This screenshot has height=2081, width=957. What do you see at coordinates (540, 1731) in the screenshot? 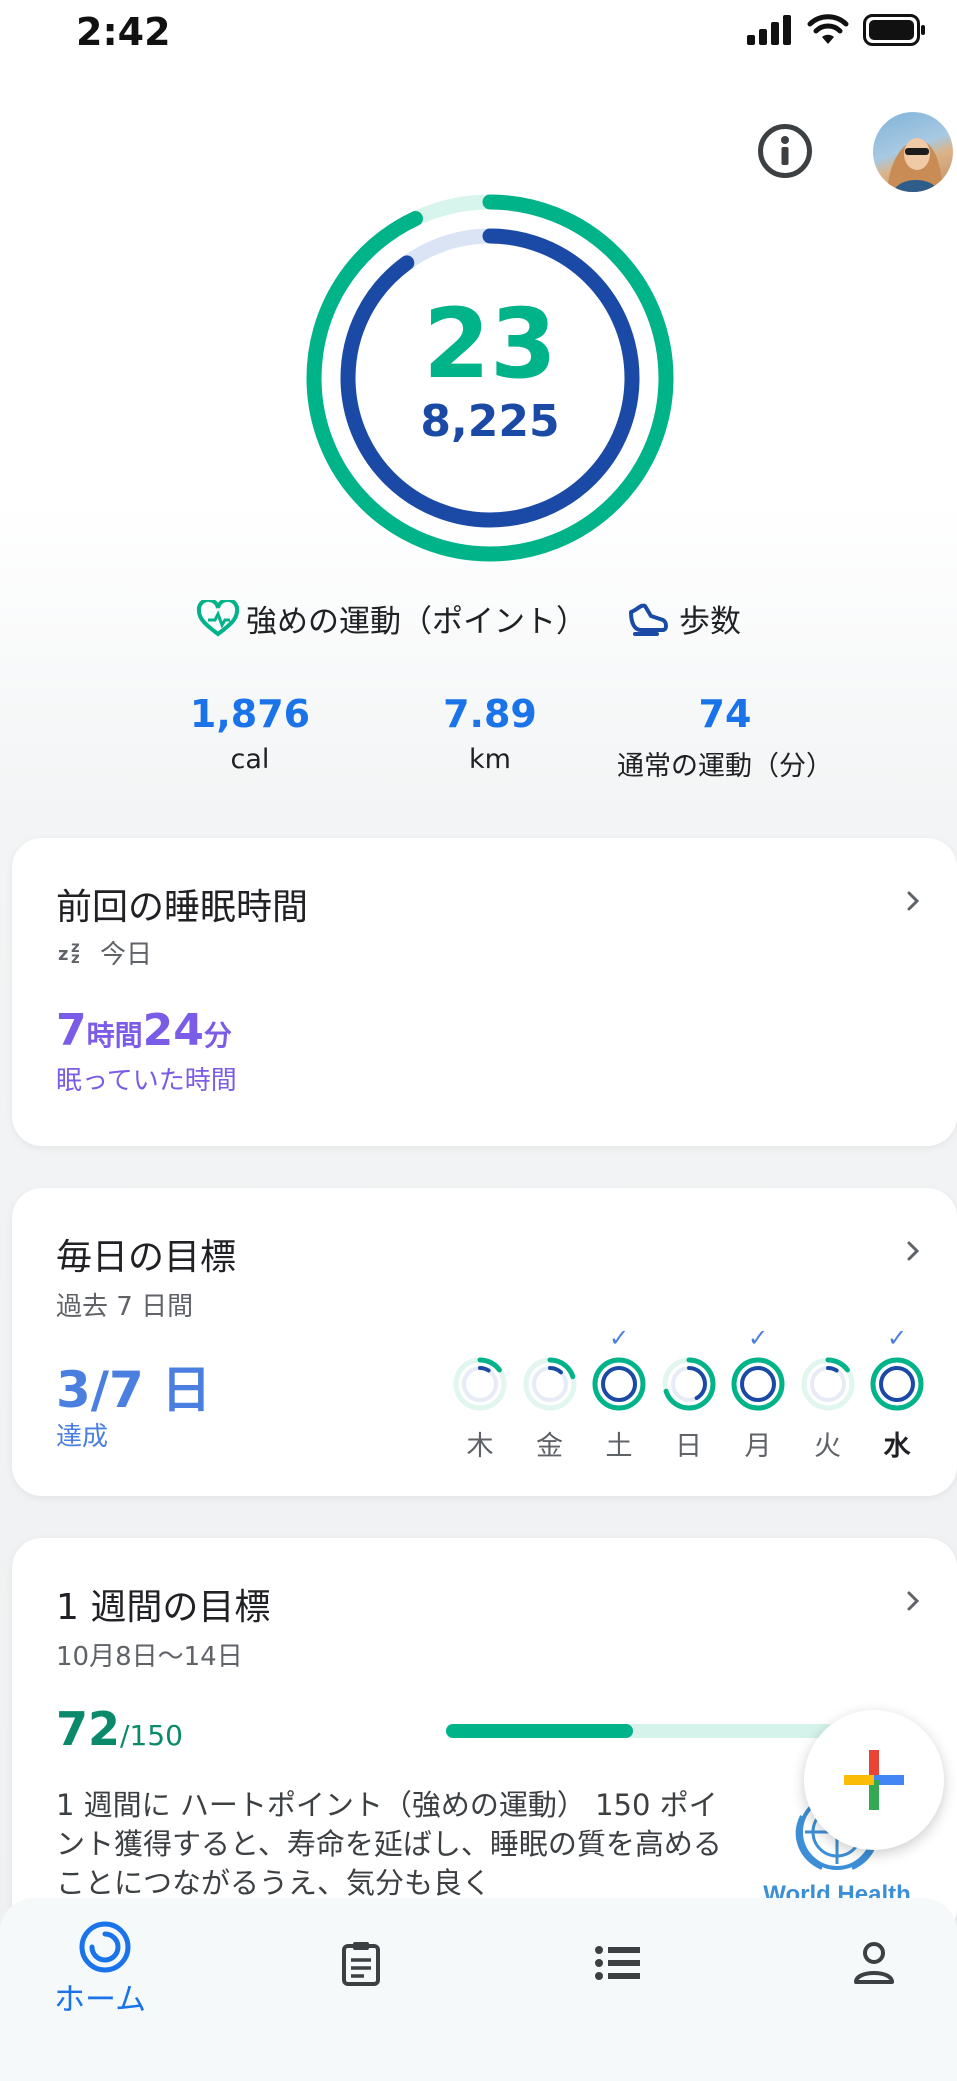
I see `weekly-progress-fill` at bounding box center [540, 1731].